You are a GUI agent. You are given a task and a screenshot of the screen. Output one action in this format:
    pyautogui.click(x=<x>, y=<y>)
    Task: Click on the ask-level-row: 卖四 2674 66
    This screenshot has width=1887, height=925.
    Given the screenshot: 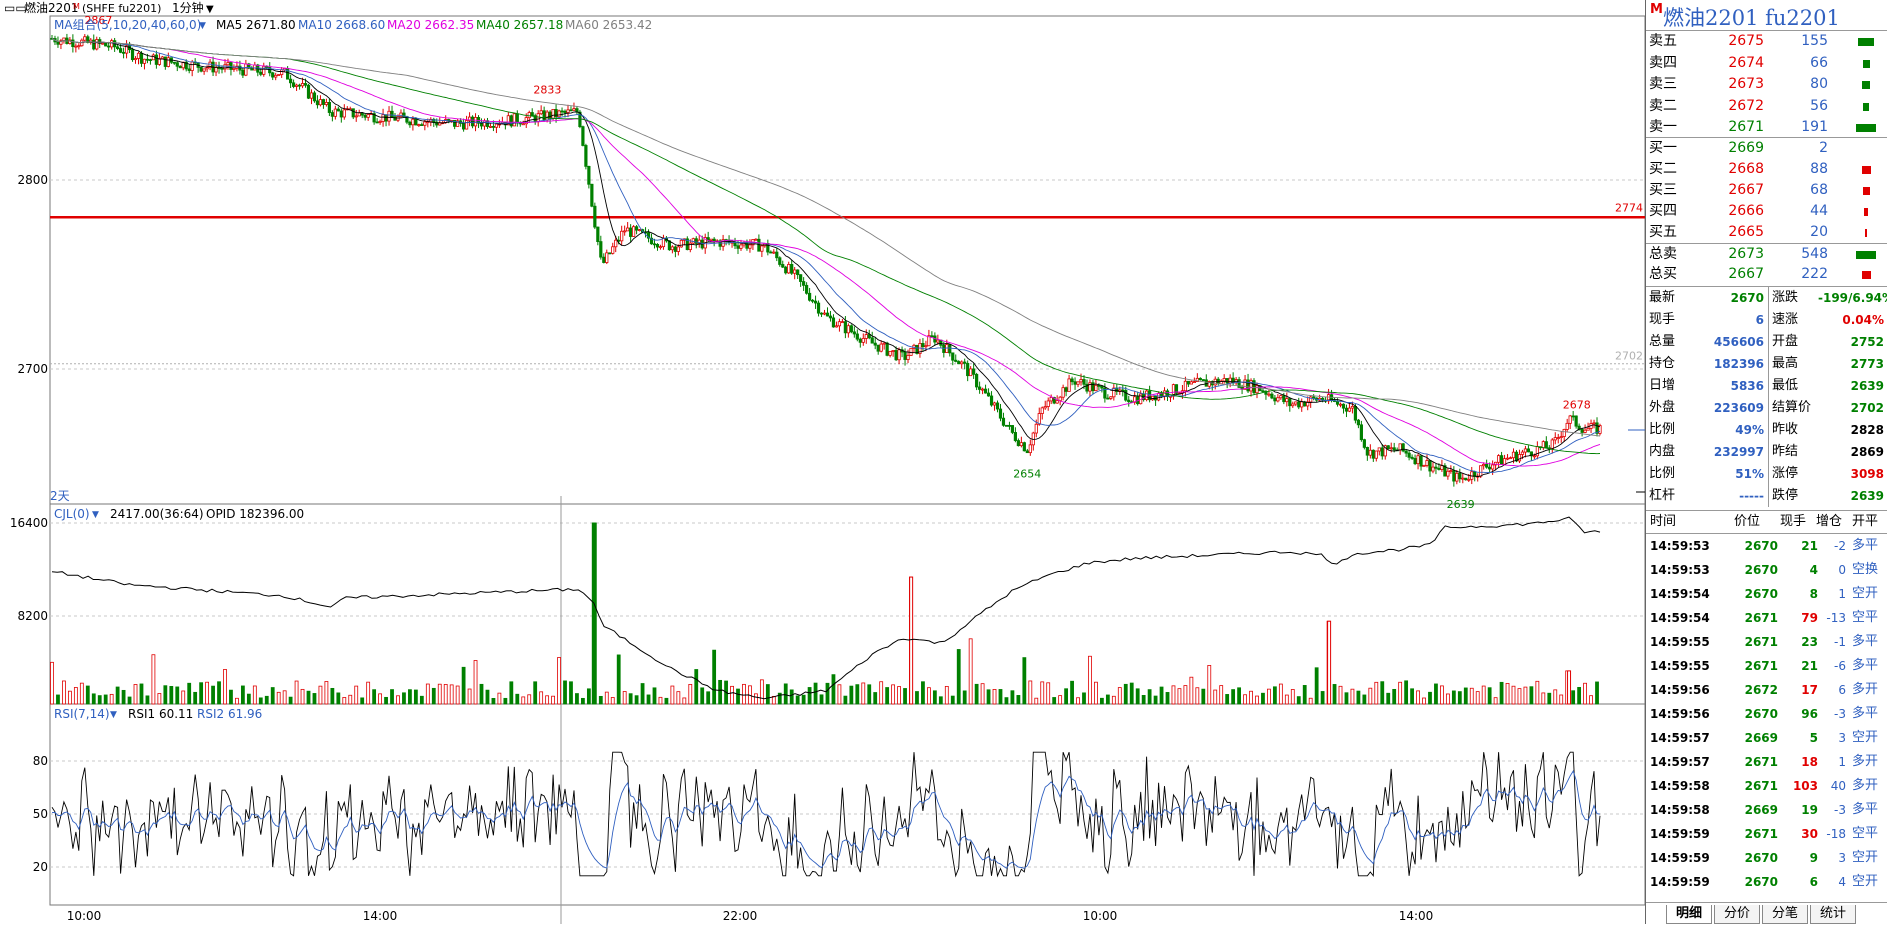 What is the action you would take?
    pyautogui.click(x=1766, y=63)
    